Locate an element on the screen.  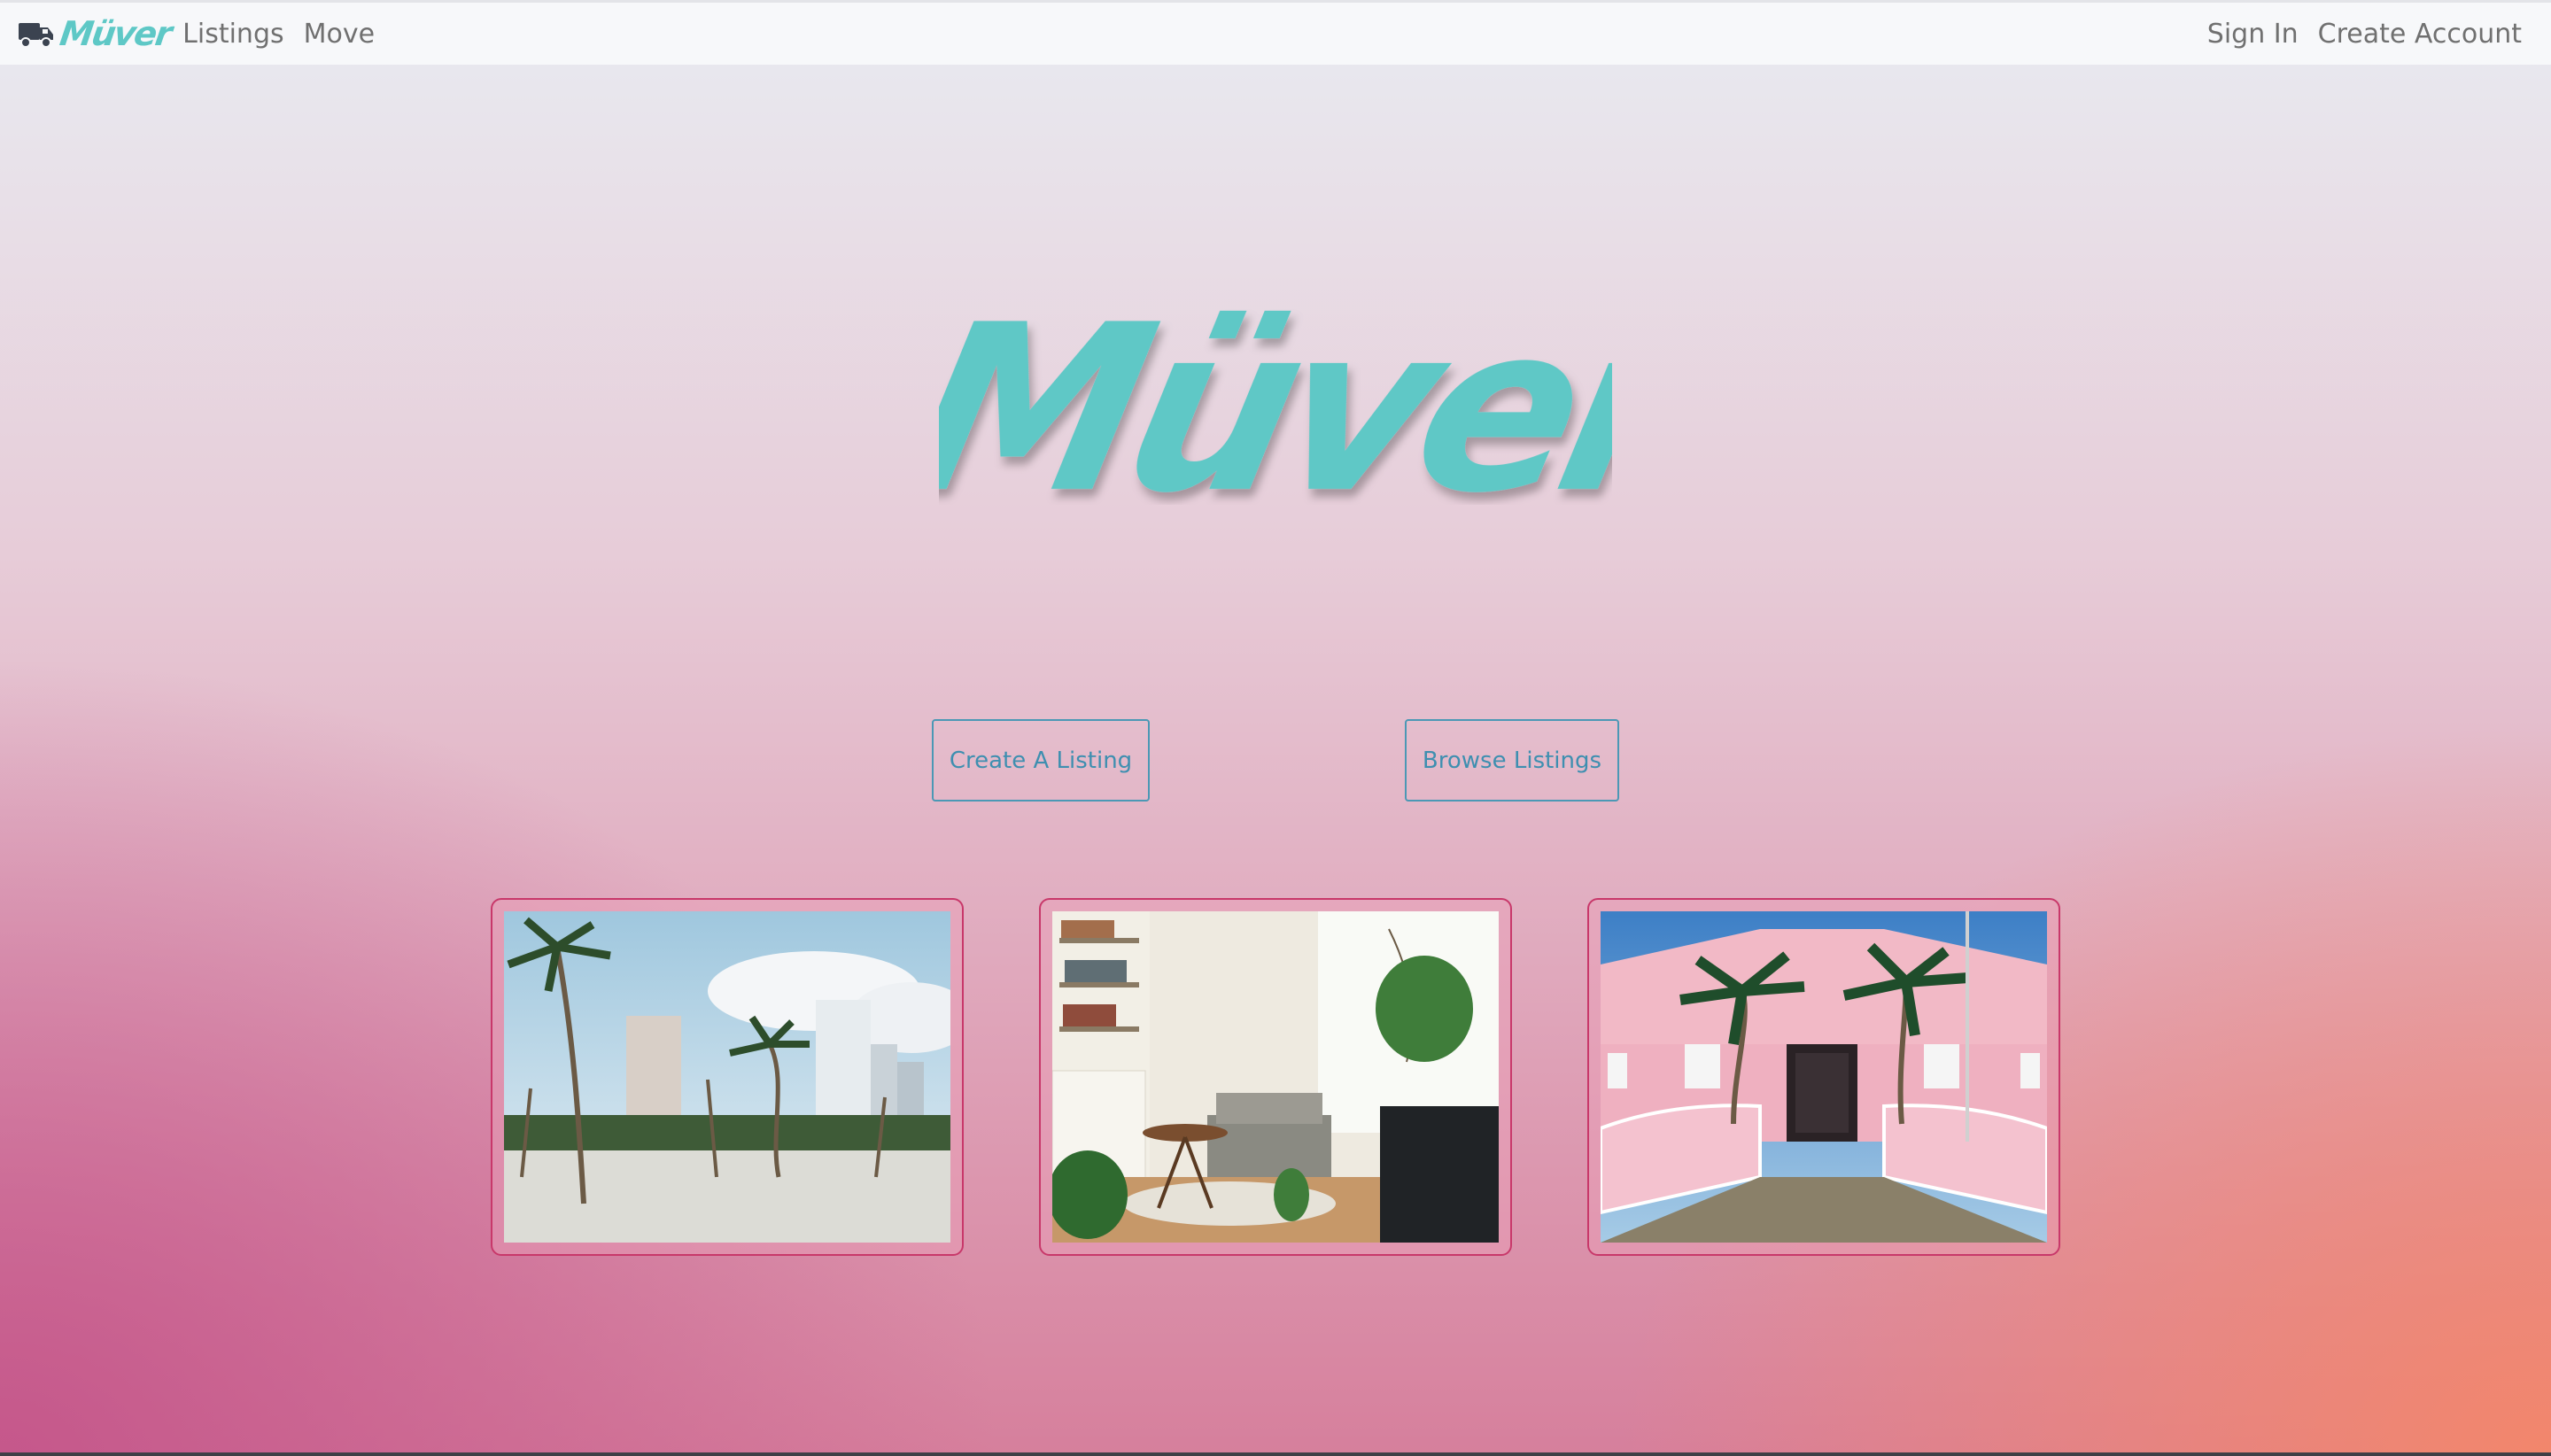
living-room-photo is located at coordinates (1275, 1077).